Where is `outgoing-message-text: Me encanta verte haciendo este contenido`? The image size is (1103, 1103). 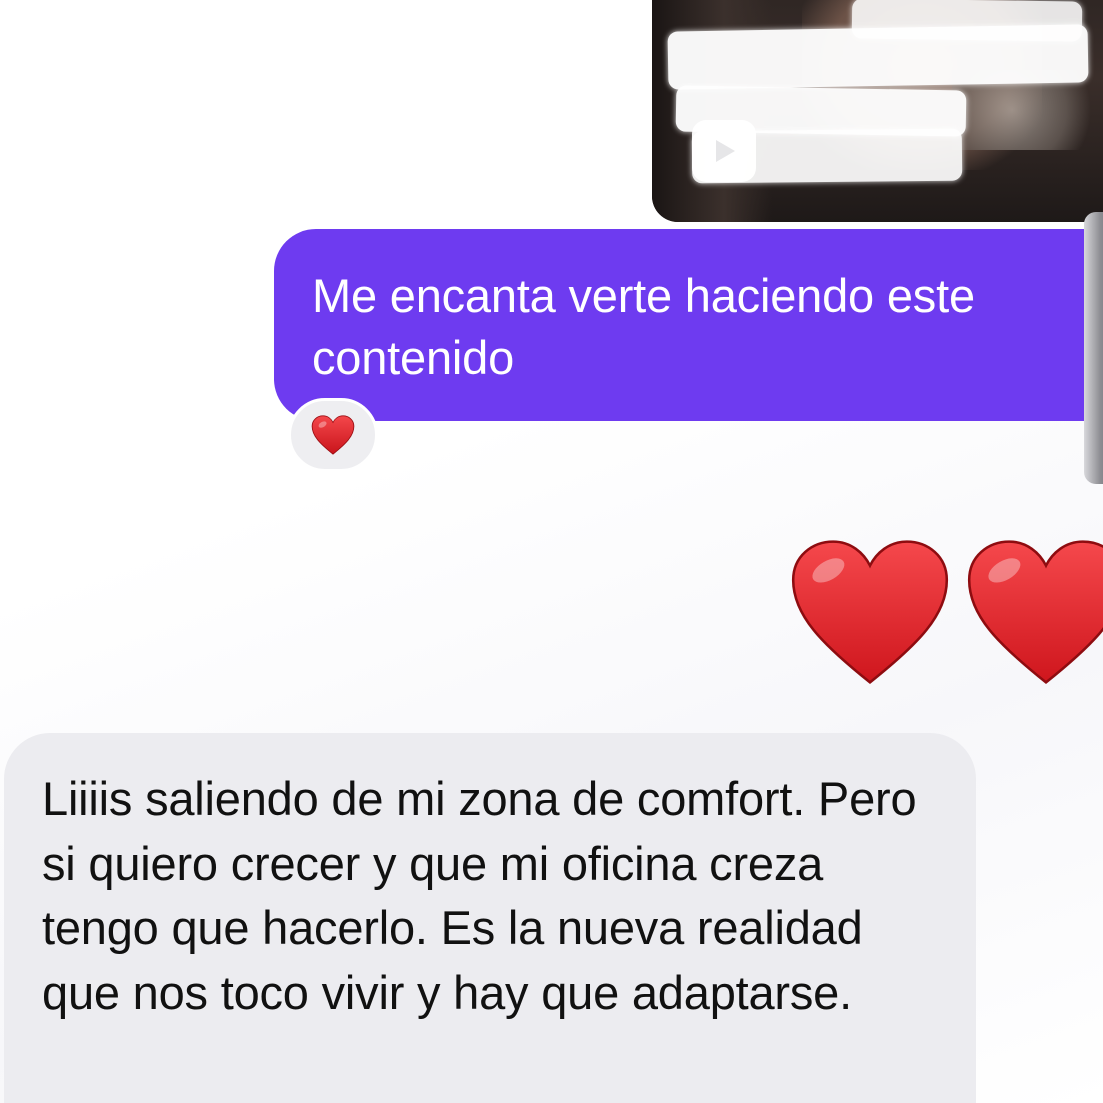 outgoing-message-text: Me encanta verte haciendo este contenido is located at coordinates (643, 326).